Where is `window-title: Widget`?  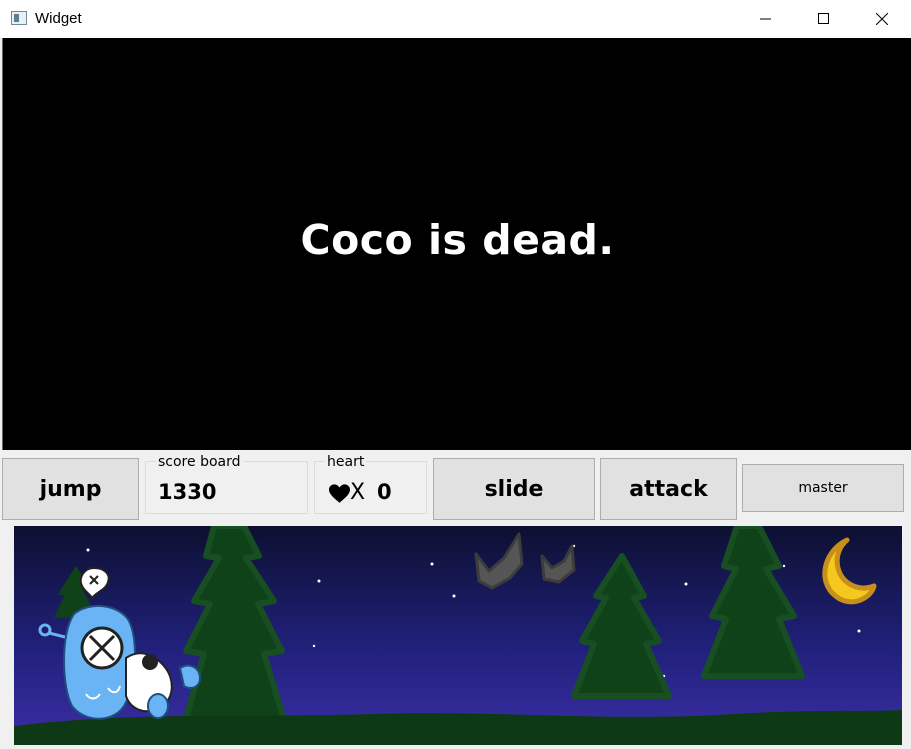
window-title: Widget is located at coordinates (58, 18).